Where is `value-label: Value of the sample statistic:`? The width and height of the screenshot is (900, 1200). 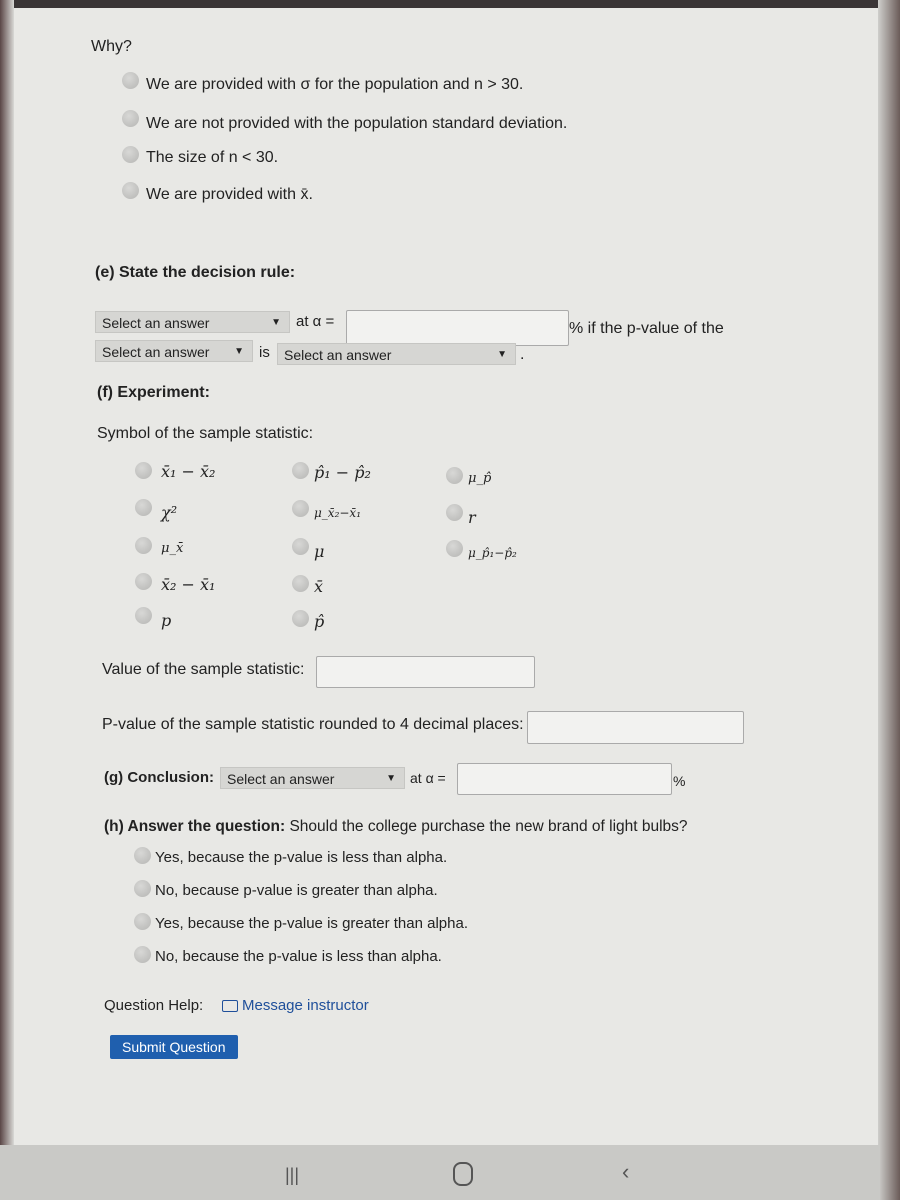 value-label: Value of the sample statistic: is located at coordinates (203, 669).